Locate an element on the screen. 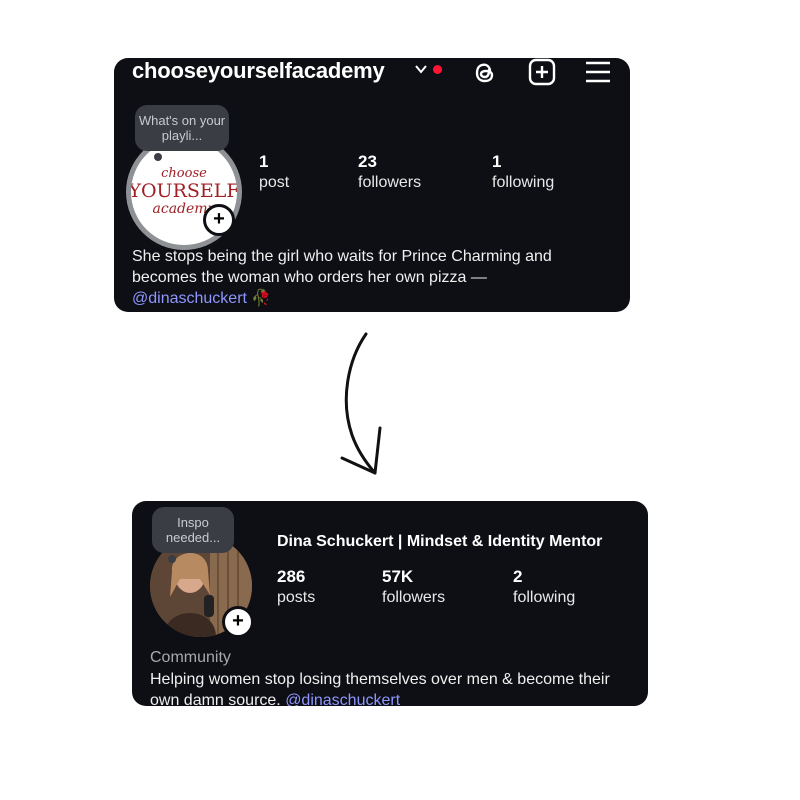 This screenshot has width=800, height=800. stat-following: 2 following is located at coordinates (544, 588).